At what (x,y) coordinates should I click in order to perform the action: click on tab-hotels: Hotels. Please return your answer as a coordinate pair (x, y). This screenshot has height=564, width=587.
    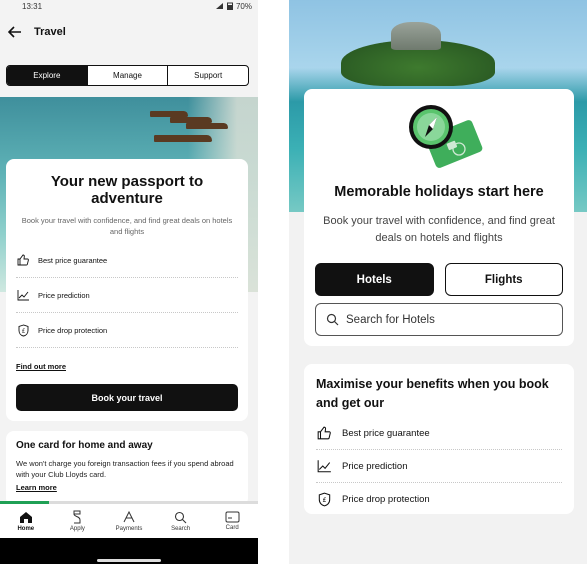
    Looking at the image, I should click on (374, 279).